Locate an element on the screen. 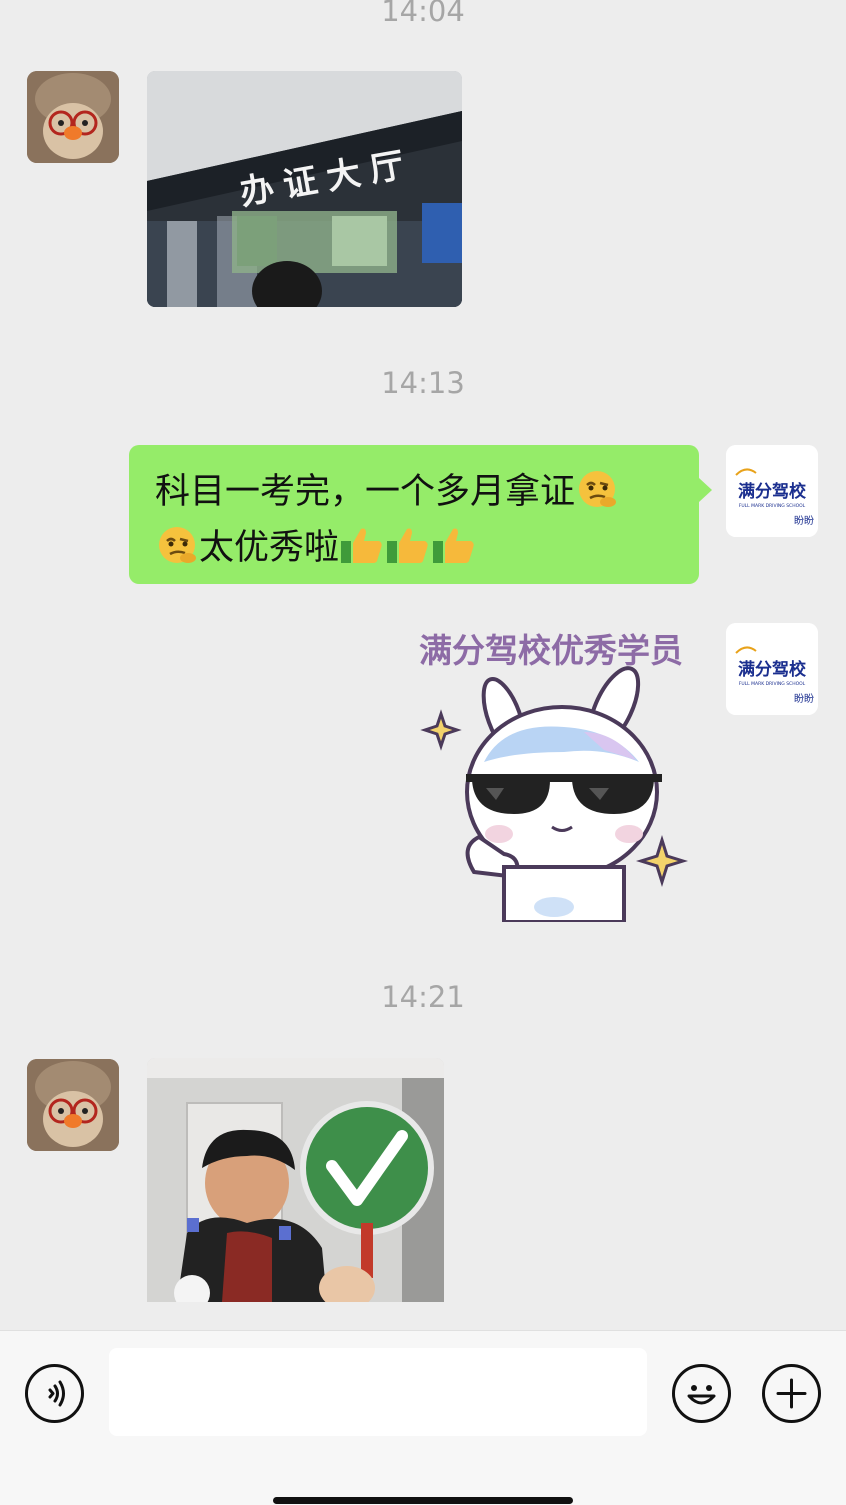 This screenshot has height=1505, width=846. sticker-caption-text: 满分驾校优秀学员 is located at coordinates (551, 650).